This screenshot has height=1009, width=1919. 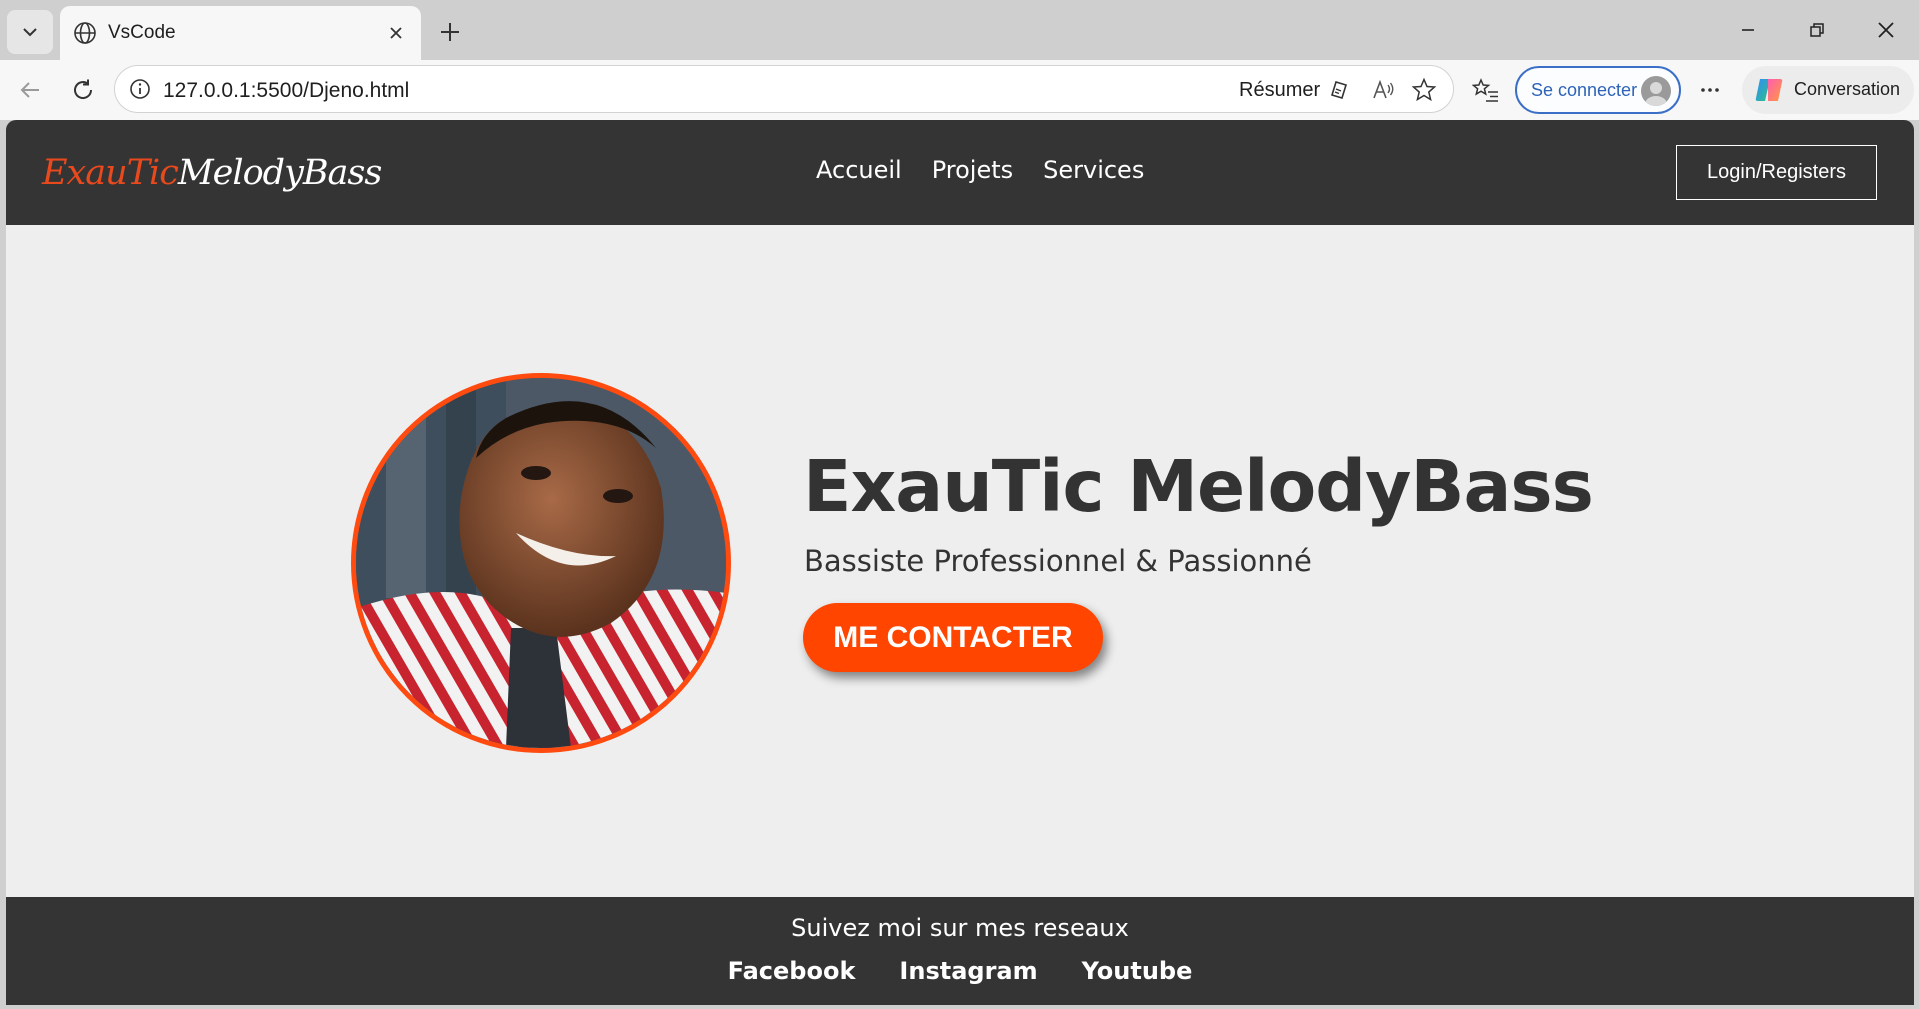 What do you see at coordinates (1198, 486) in the screenshot?
I see `hero-title: ExauTic MelodyBass` at bounding box center [1198, 486].